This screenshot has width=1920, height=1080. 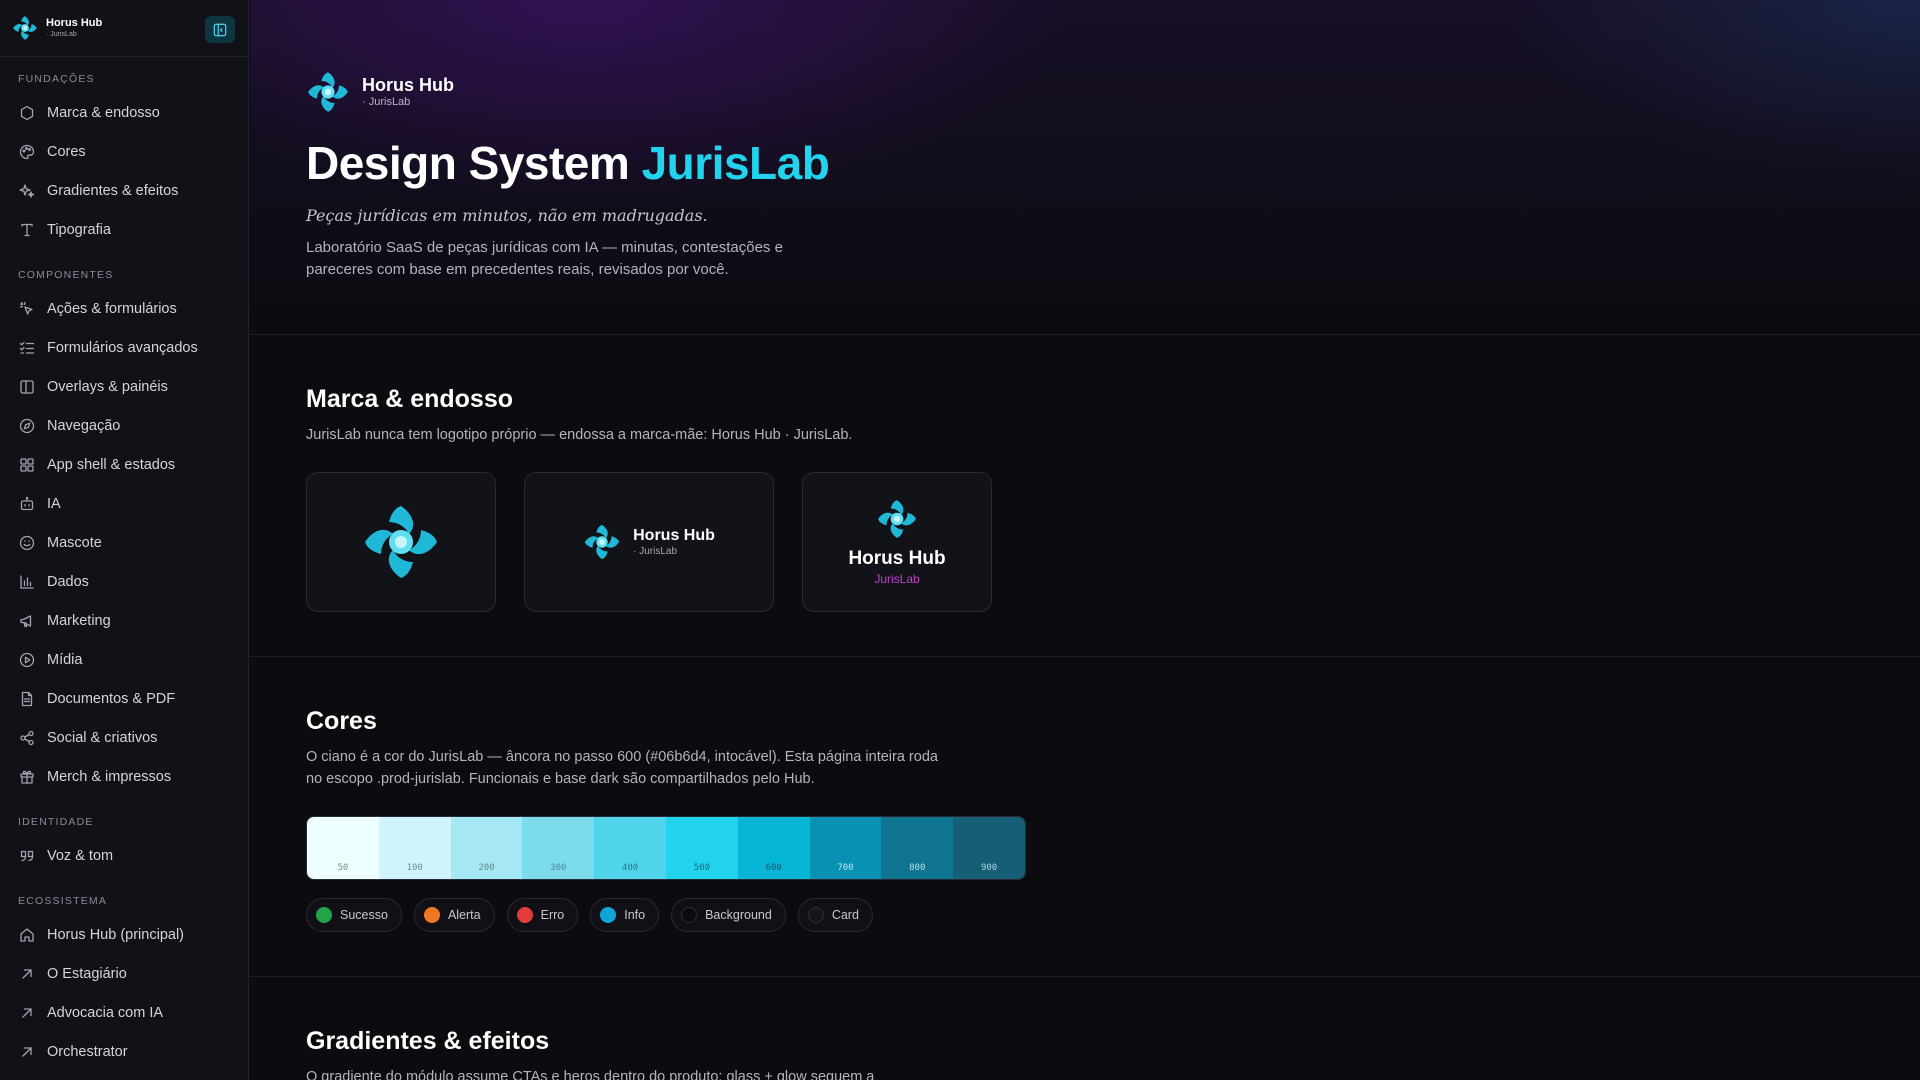 I want to click on sidebar-item-label: Tipografia, so click(x=79, y=229).